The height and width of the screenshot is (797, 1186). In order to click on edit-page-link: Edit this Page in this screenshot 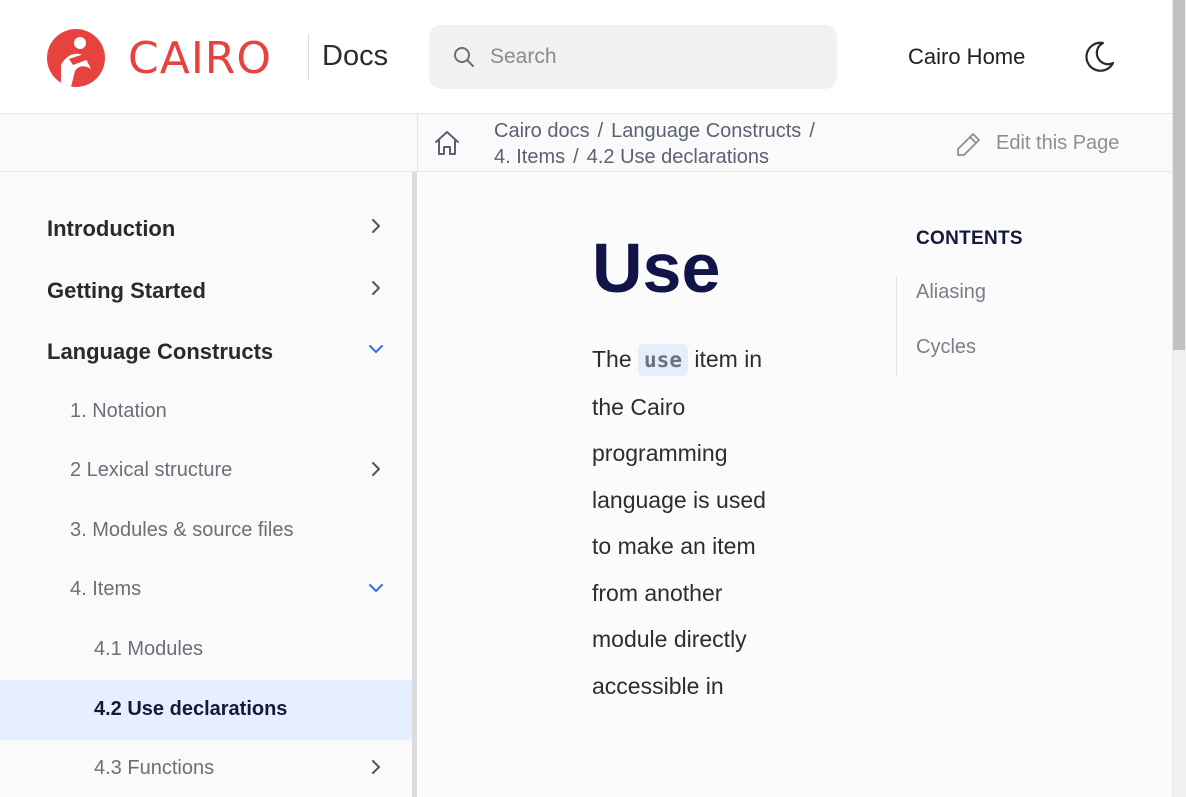, I will do `click(1057, 143)`.